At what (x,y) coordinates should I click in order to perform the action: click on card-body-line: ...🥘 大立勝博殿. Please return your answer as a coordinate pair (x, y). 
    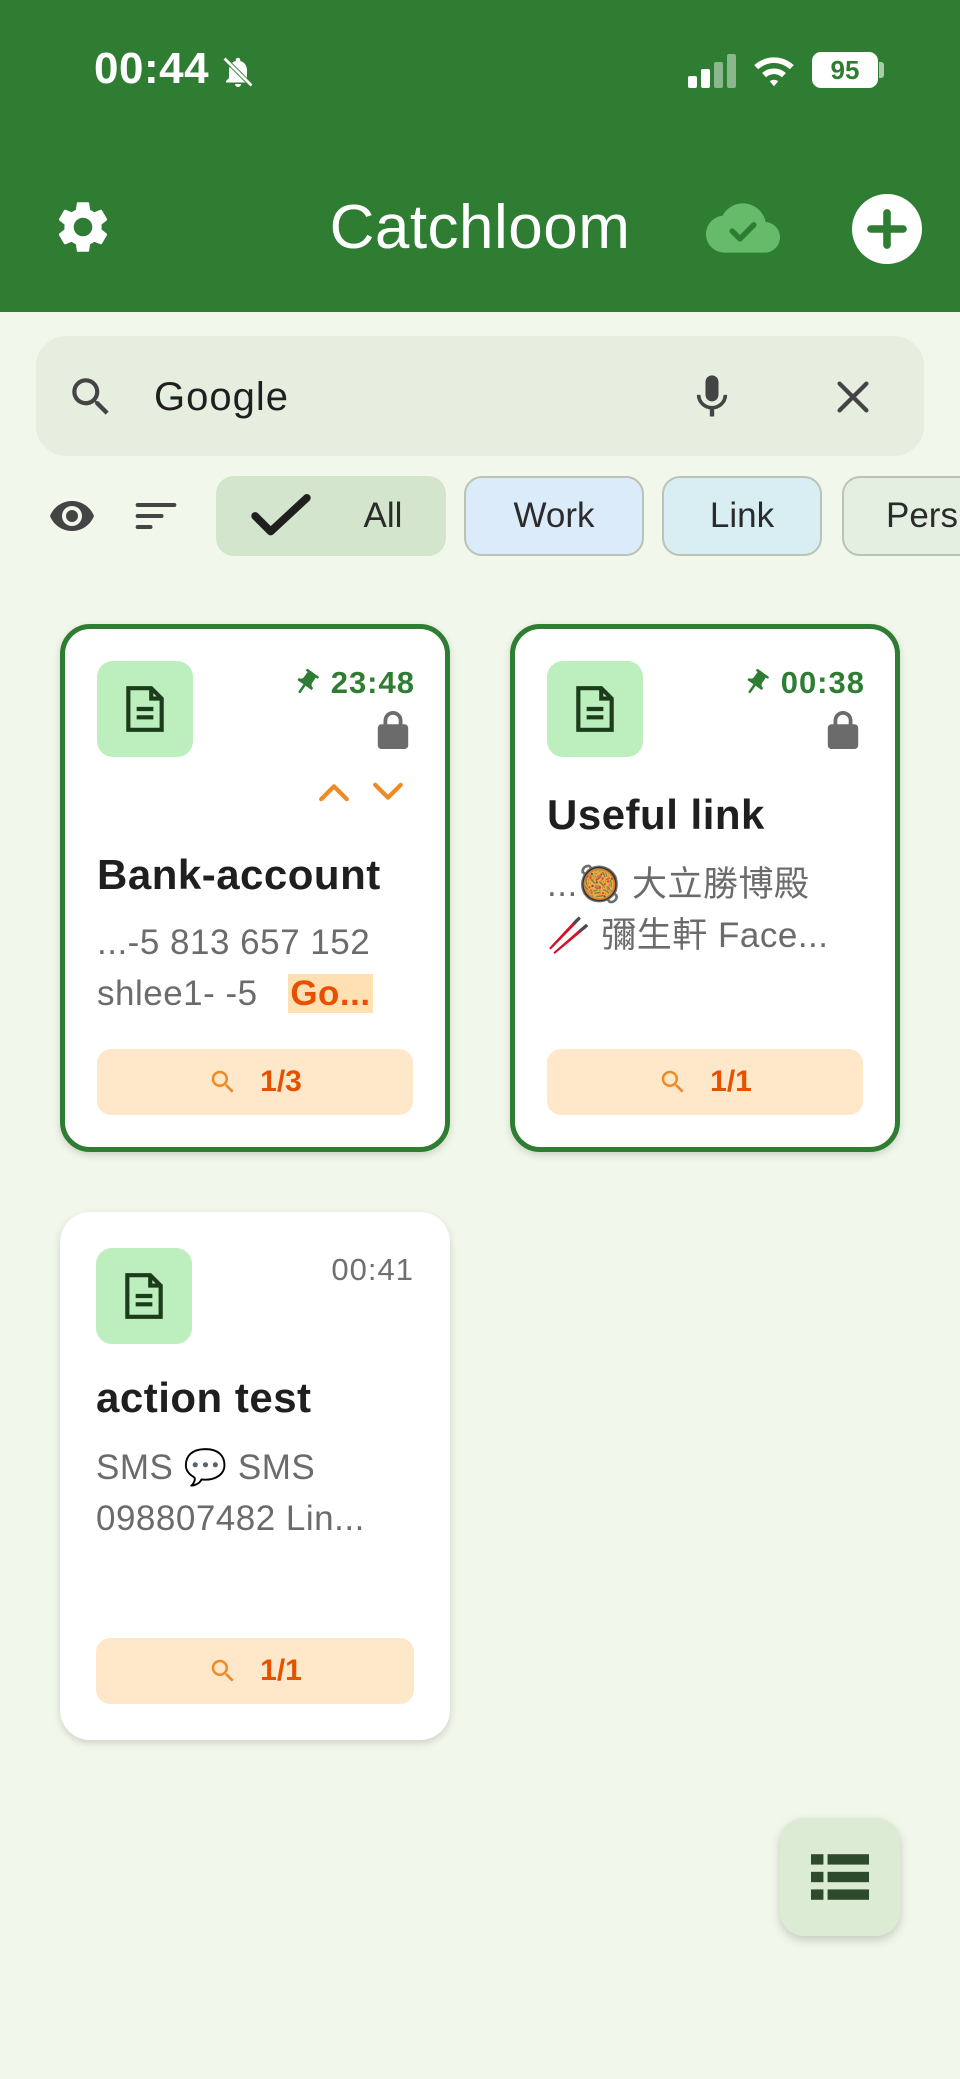
    Looking at the image, I should click on (678, 884).